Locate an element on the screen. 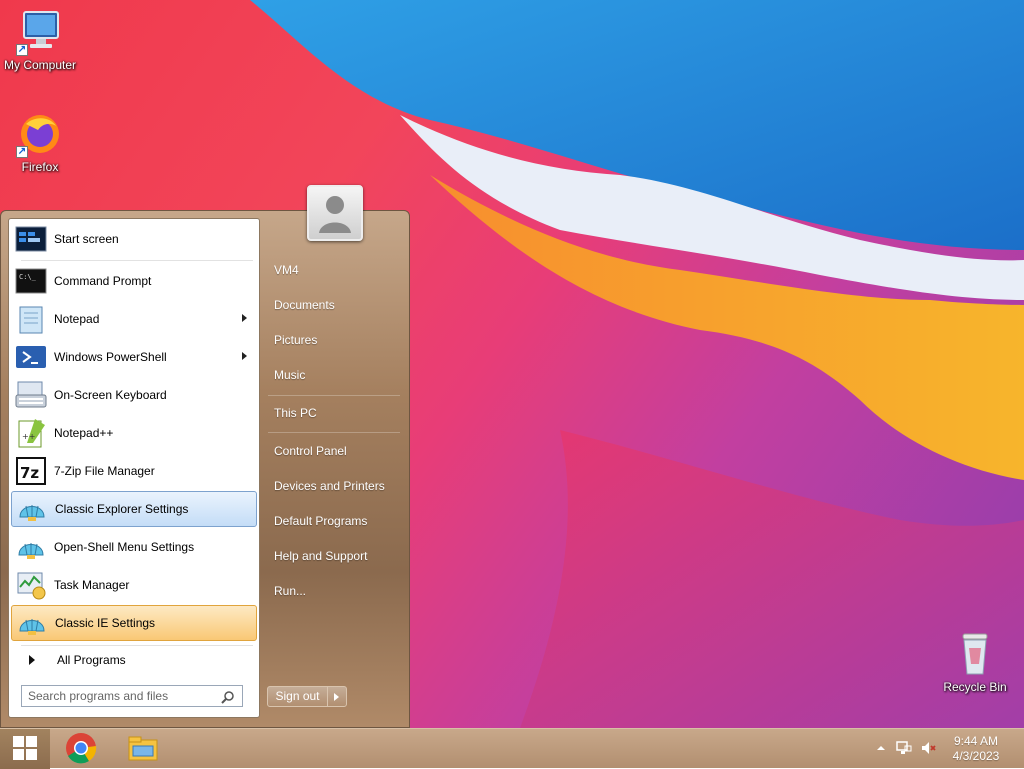  program-label: Start screen is located at coordinates (86, 239).